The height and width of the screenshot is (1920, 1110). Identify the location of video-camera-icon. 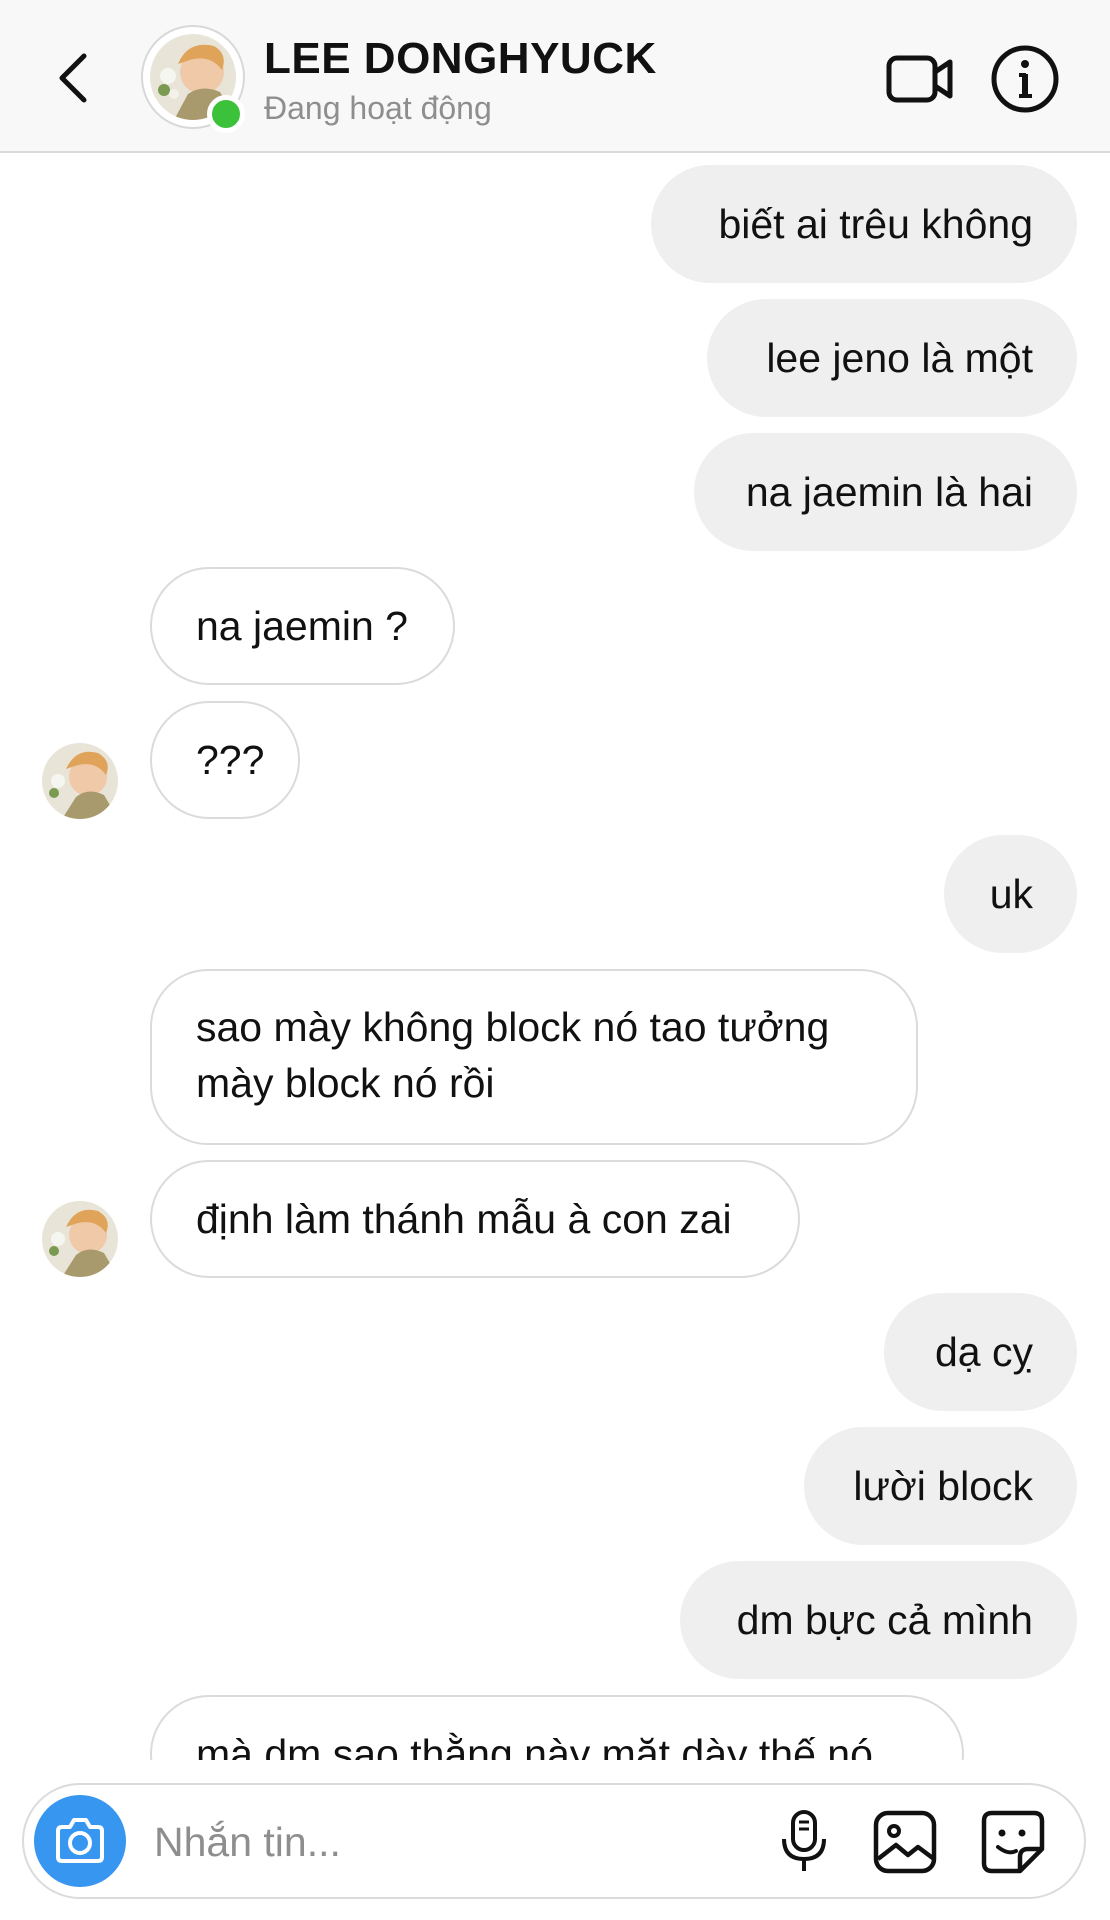
(919, 79).